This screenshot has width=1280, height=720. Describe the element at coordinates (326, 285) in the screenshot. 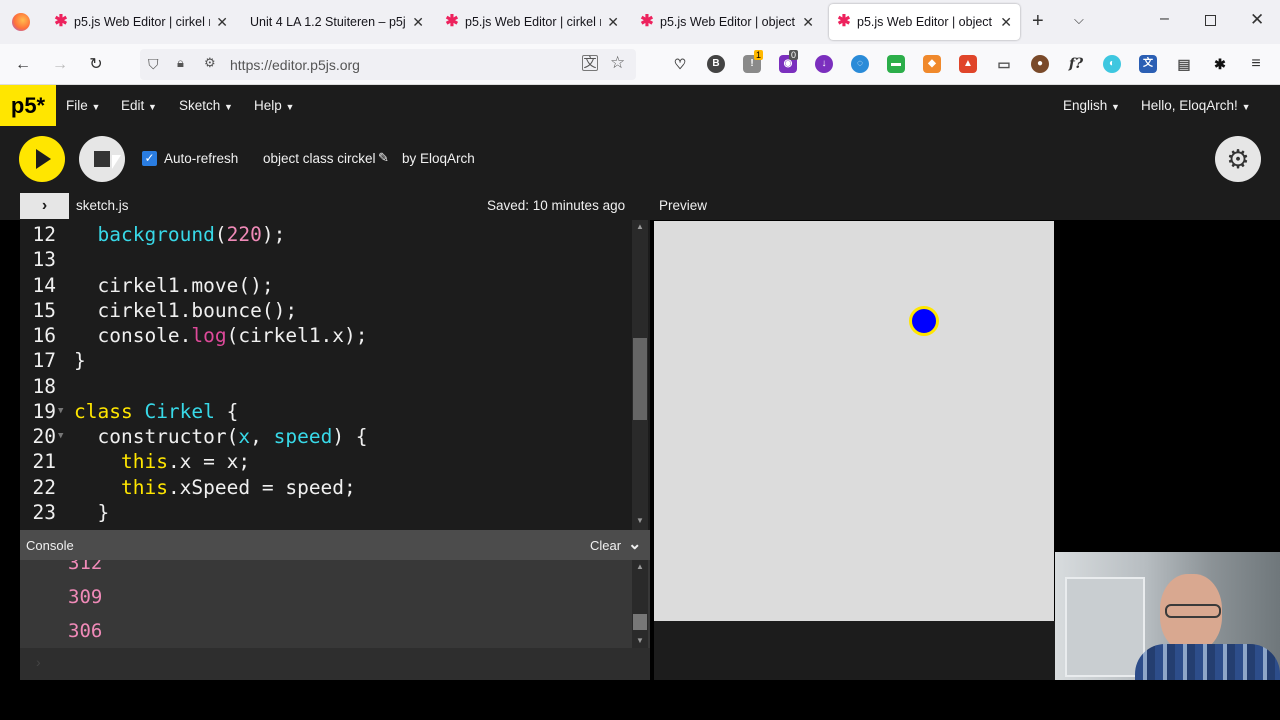

I see `code-line: 14 cirkel1.move();` at that location.